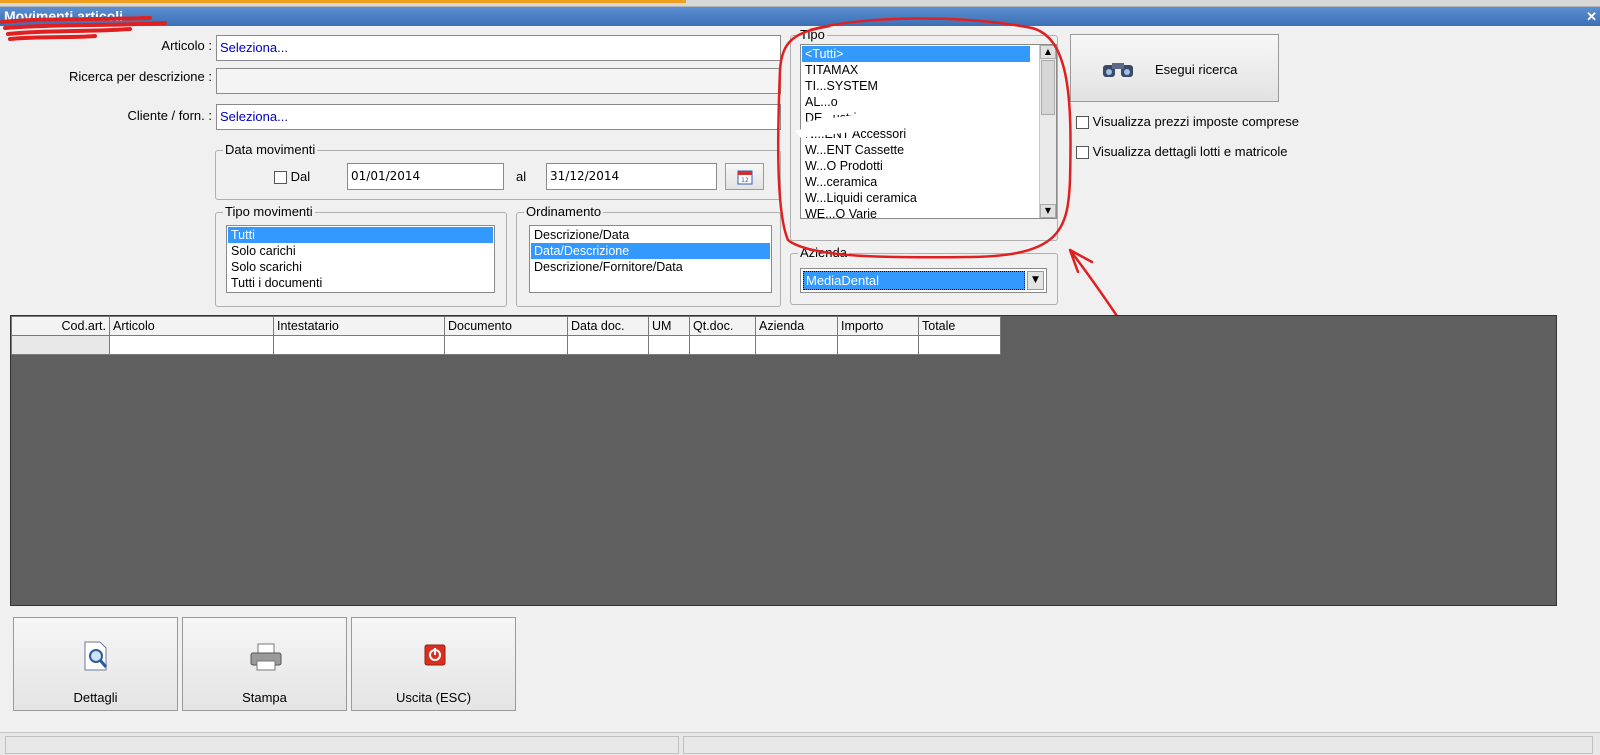  I want to click on stampa-button: Stampa, so click(264, 664).